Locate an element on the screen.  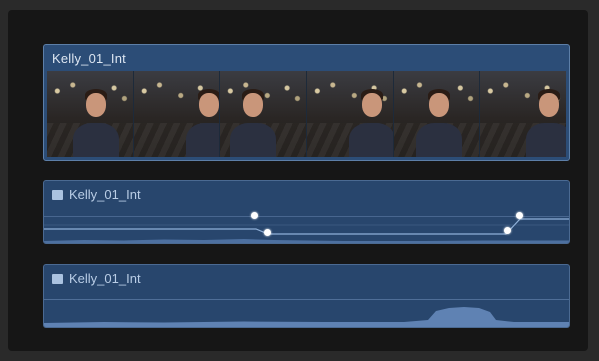
video-clip-label: Kelly_01_Int is located at coordinates (89, 58).